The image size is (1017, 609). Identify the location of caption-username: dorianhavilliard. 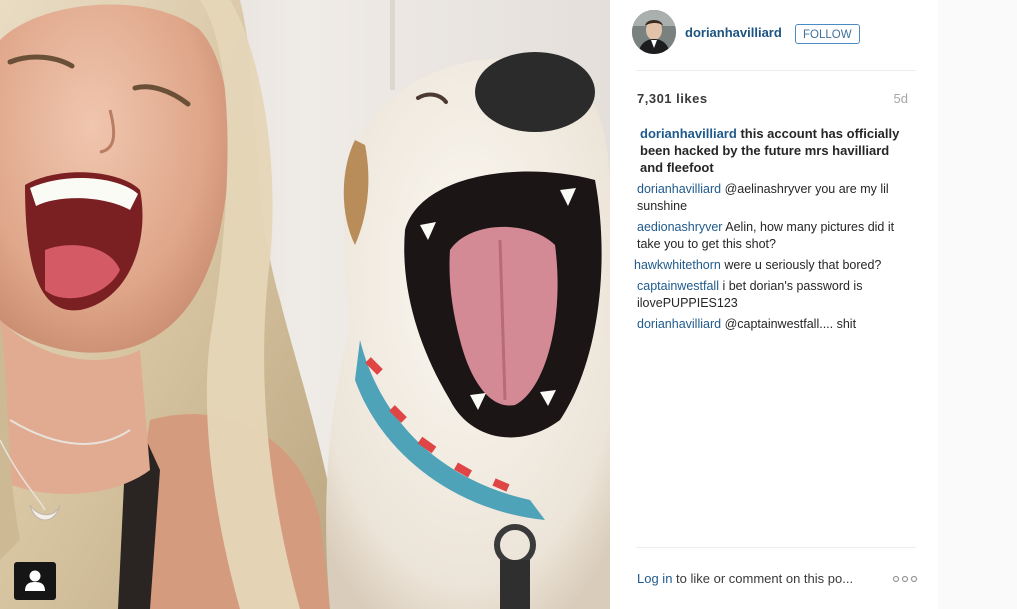
(688, 133).